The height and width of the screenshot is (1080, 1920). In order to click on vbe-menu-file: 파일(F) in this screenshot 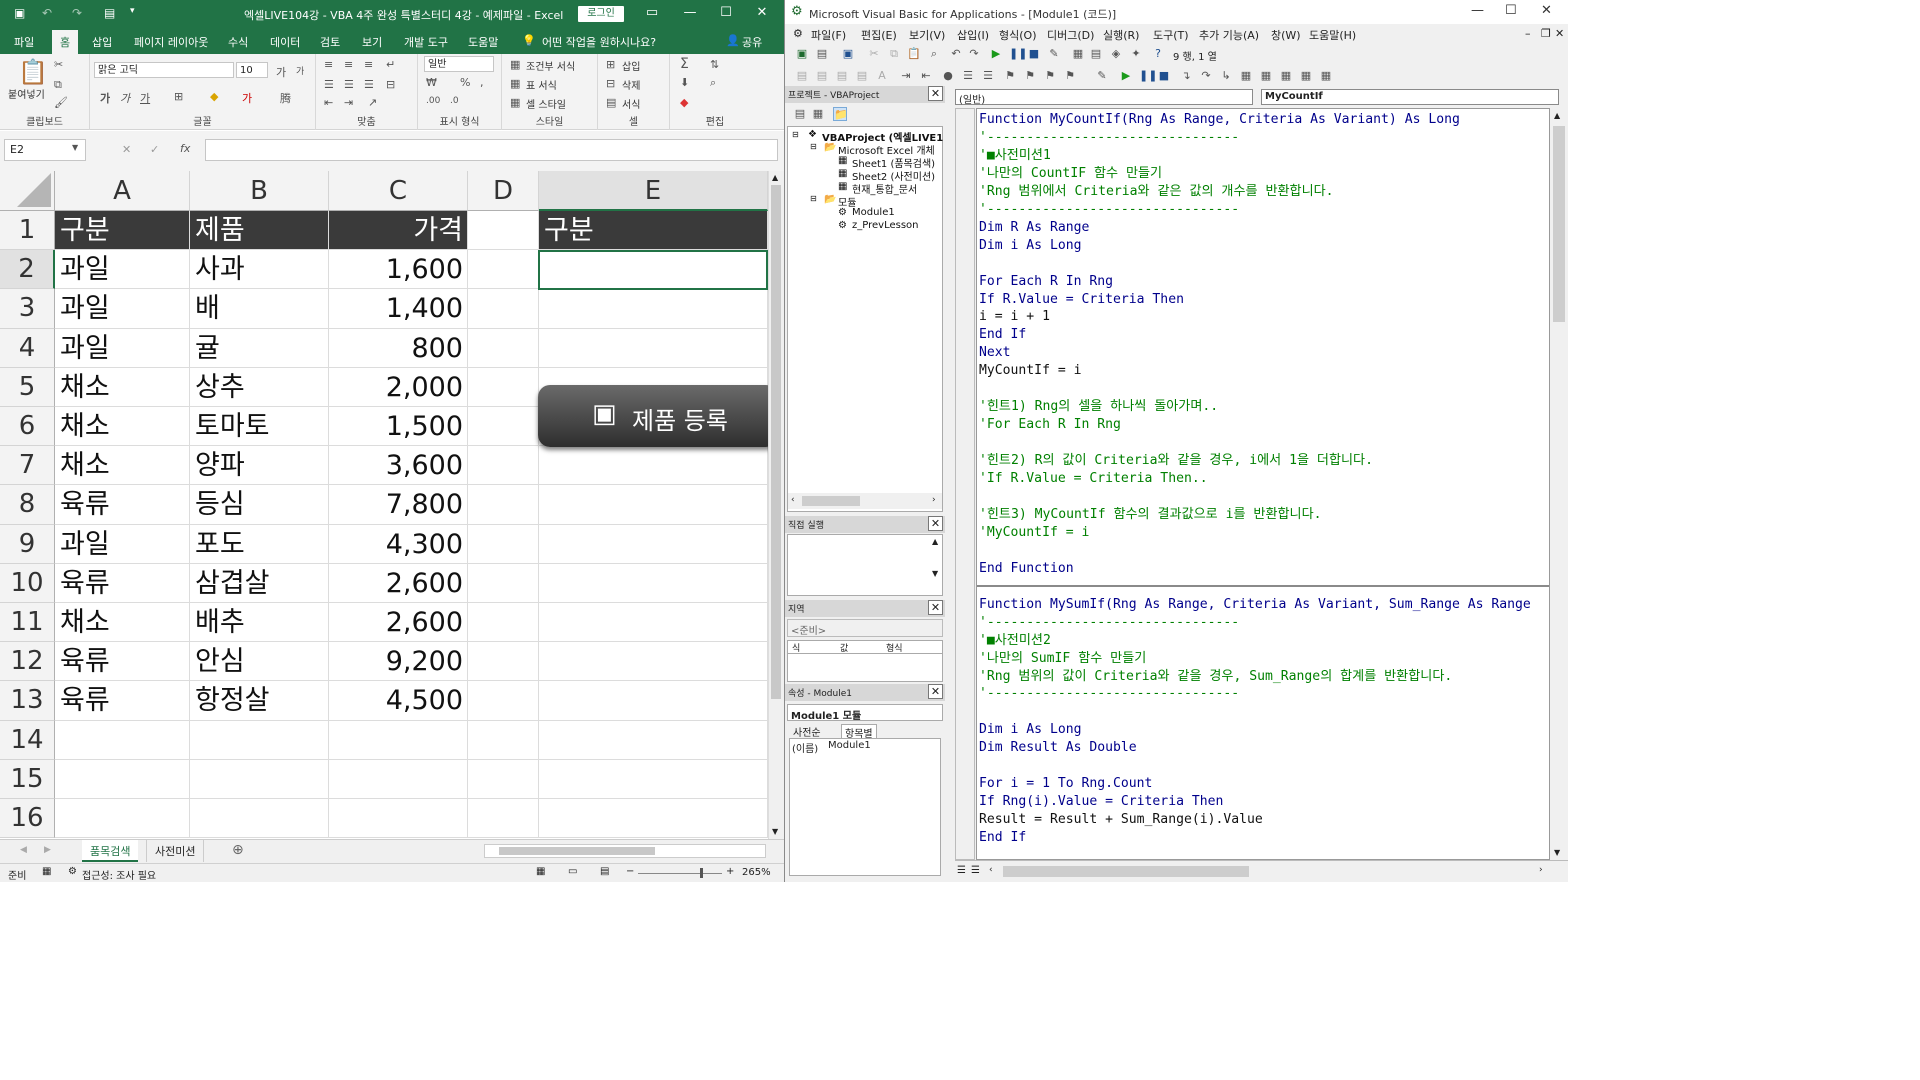, I will do `click(828, 35)`.